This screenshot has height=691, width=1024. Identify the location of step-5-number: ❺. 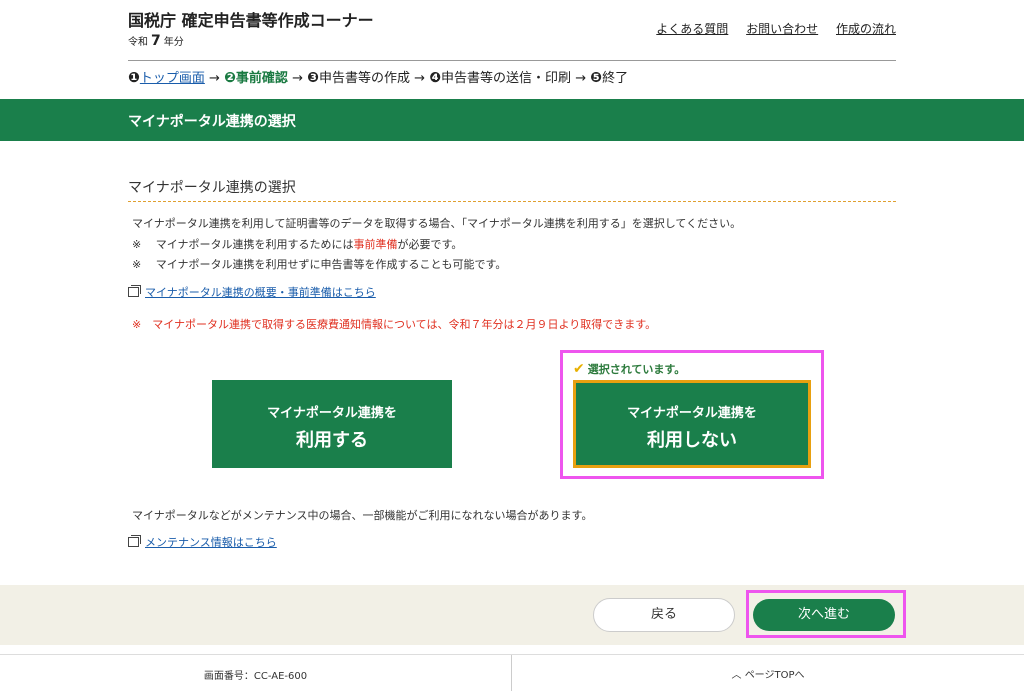
(596, 78).